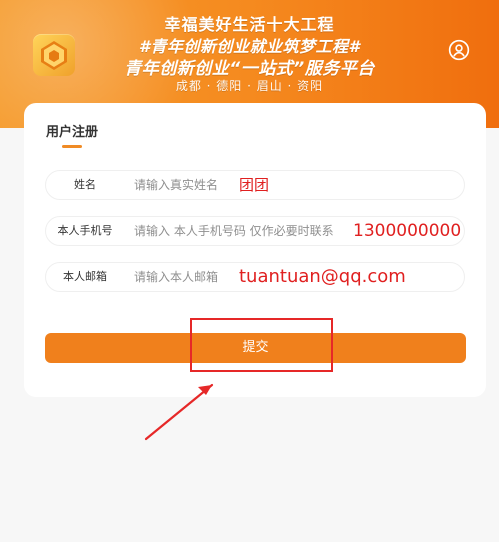 The image size is (499, 542). I want to click on email-field: 本人邮箱 请输入本人邮箱 tuantuan@qq.com, so click(255, 277).